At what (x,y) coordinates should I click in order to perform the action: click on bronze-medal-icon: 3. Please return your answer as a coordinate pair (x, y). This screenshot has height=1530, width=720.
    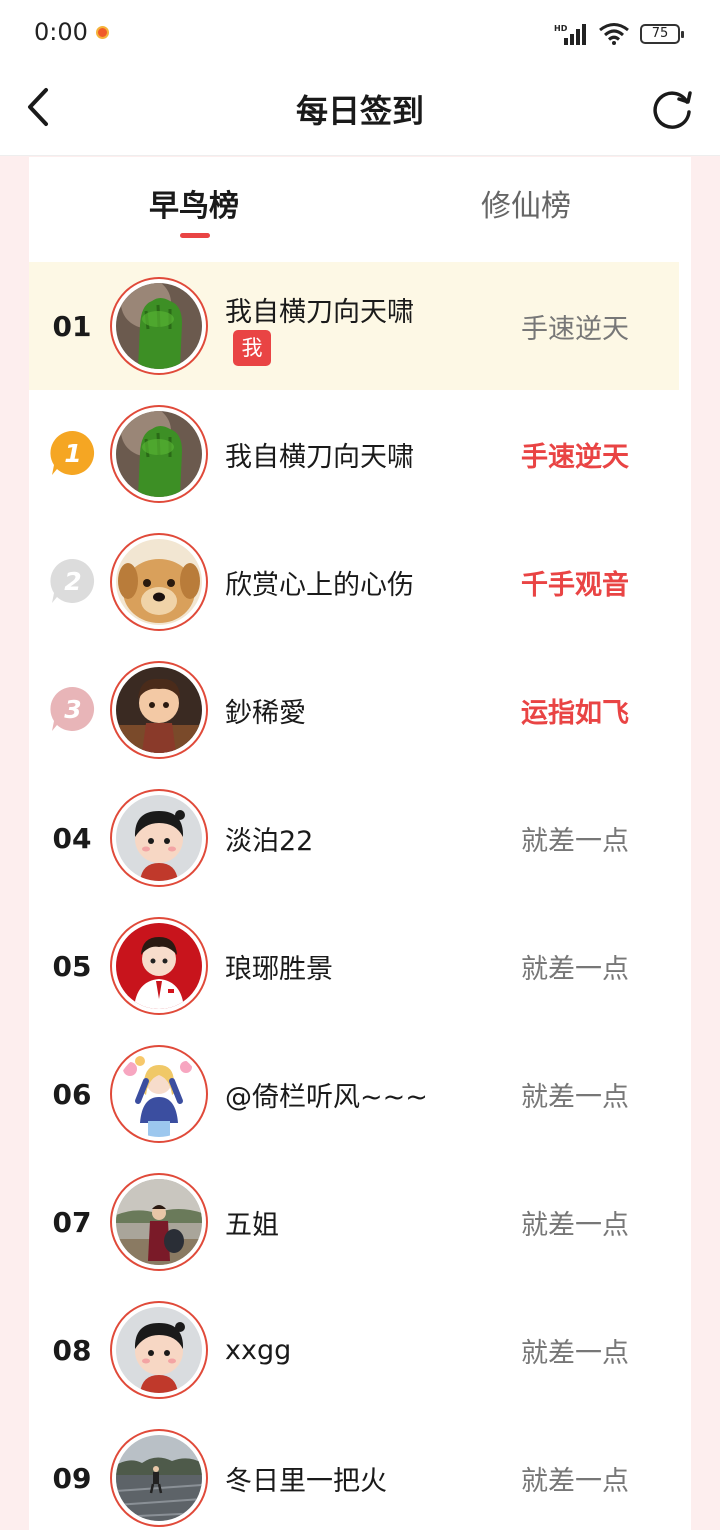
    Looking at the image, I should click on (72, 708).